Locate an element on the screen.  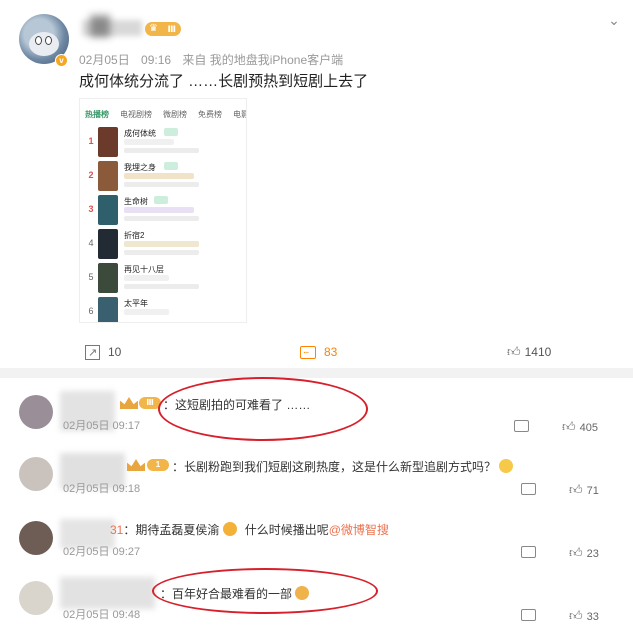
comment-text: 31：期待孟磊夏侯渝 什么时候播出呢@微博智搜 is located at coordinates (249, 529).